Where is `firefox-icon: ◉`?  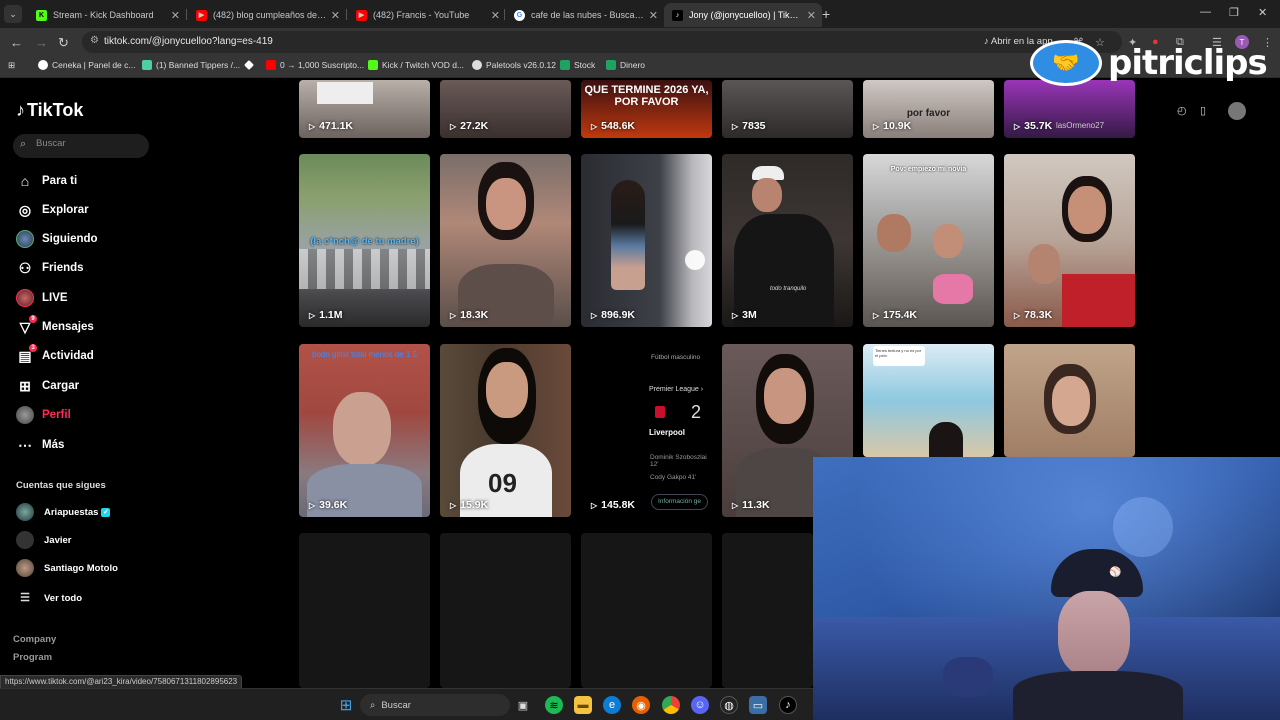
firefox-icon: ◉ is located at coordinates (641, 705).